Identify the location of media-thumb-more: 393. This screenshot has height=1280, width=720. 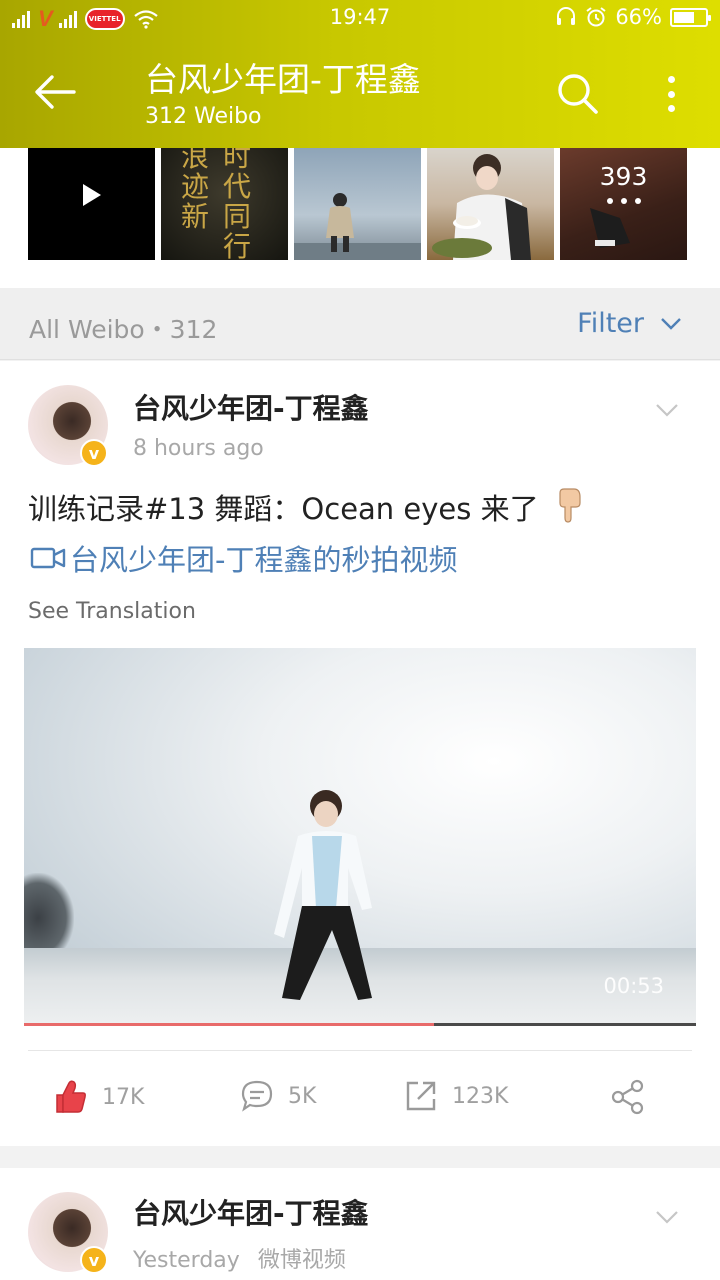
(623, 204).